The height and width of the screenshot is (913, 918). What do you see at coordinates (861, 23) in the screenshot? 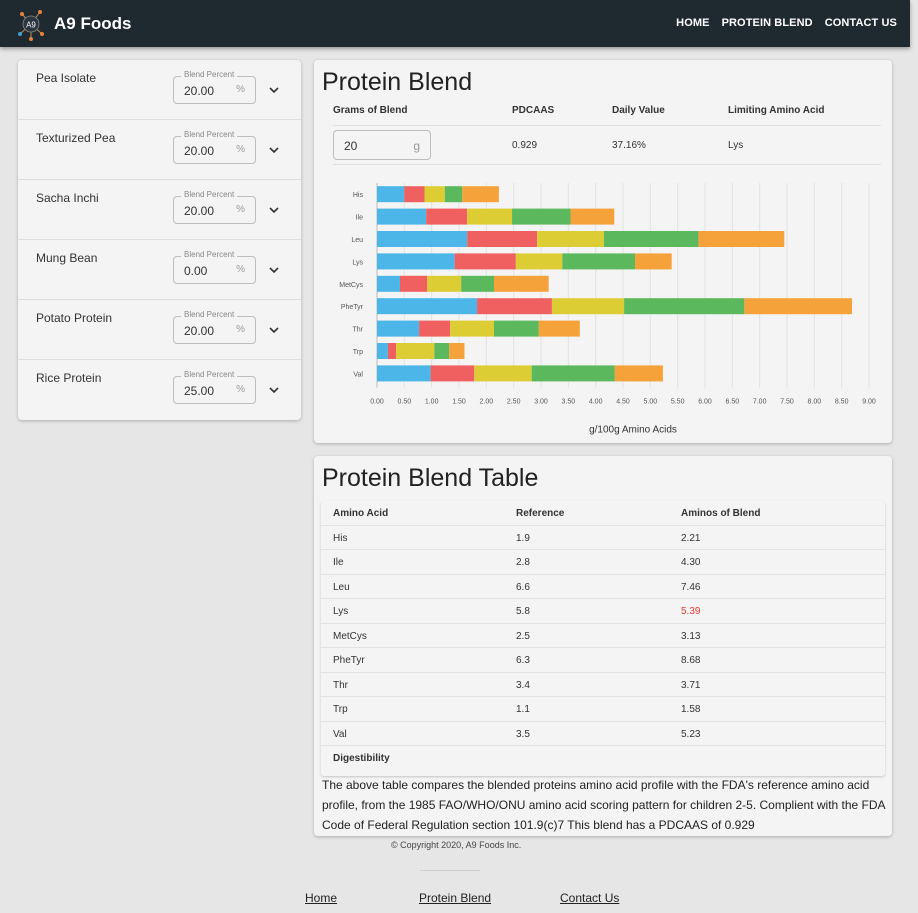
I see `nav-contact-us-link: CONTACT US` at bounding box center [861, 23].